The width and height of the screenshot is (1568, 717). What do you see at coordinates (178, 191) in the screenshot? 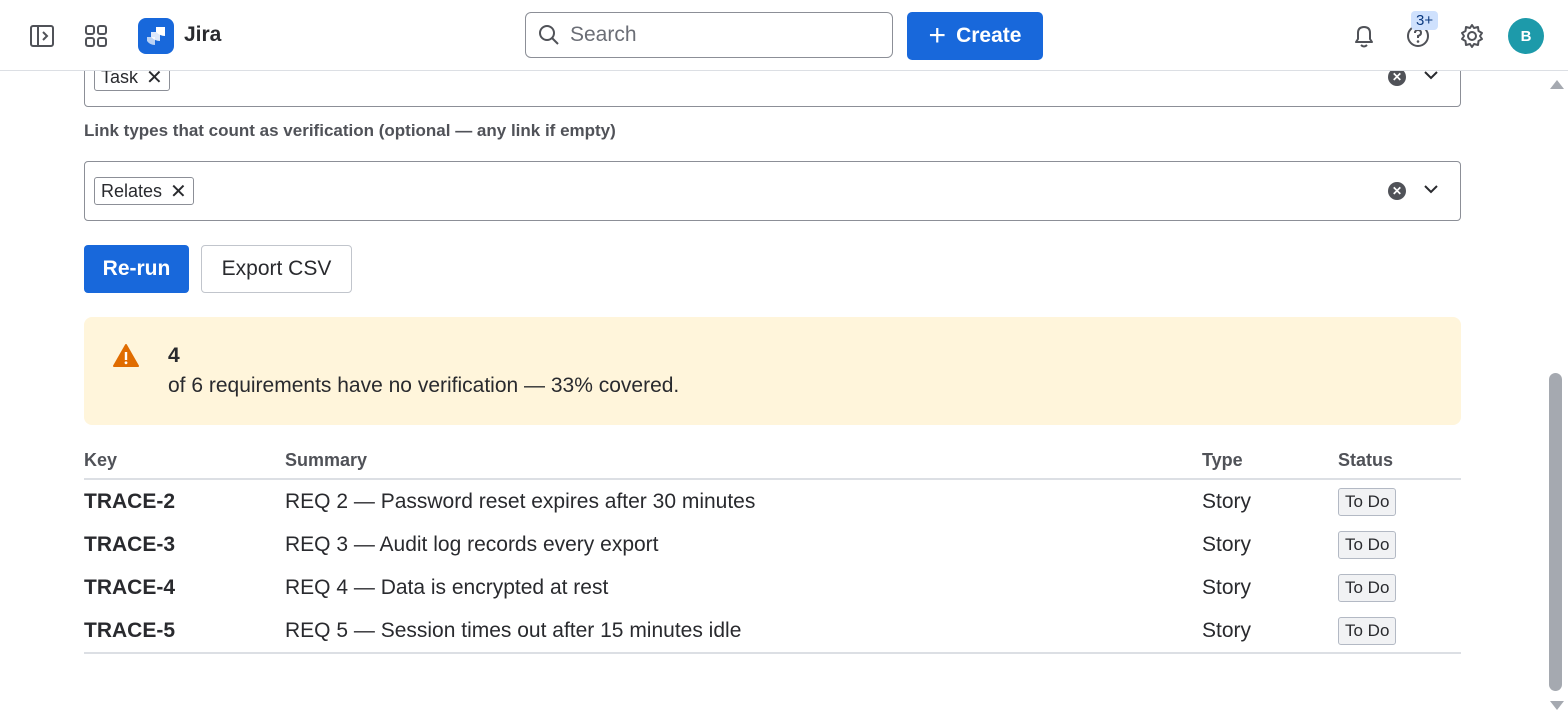
I see `remove-chip-icon: ✕` at bounding box center [178, 191].